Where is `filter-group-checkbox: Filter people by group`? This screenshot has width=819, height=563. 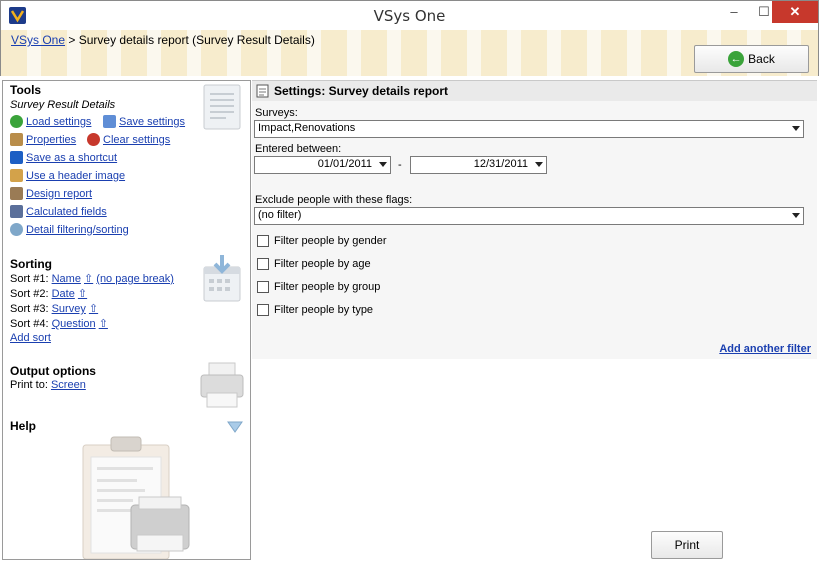 filter-group-checkbox: Filter people by group is located at coordinates (318, 287).